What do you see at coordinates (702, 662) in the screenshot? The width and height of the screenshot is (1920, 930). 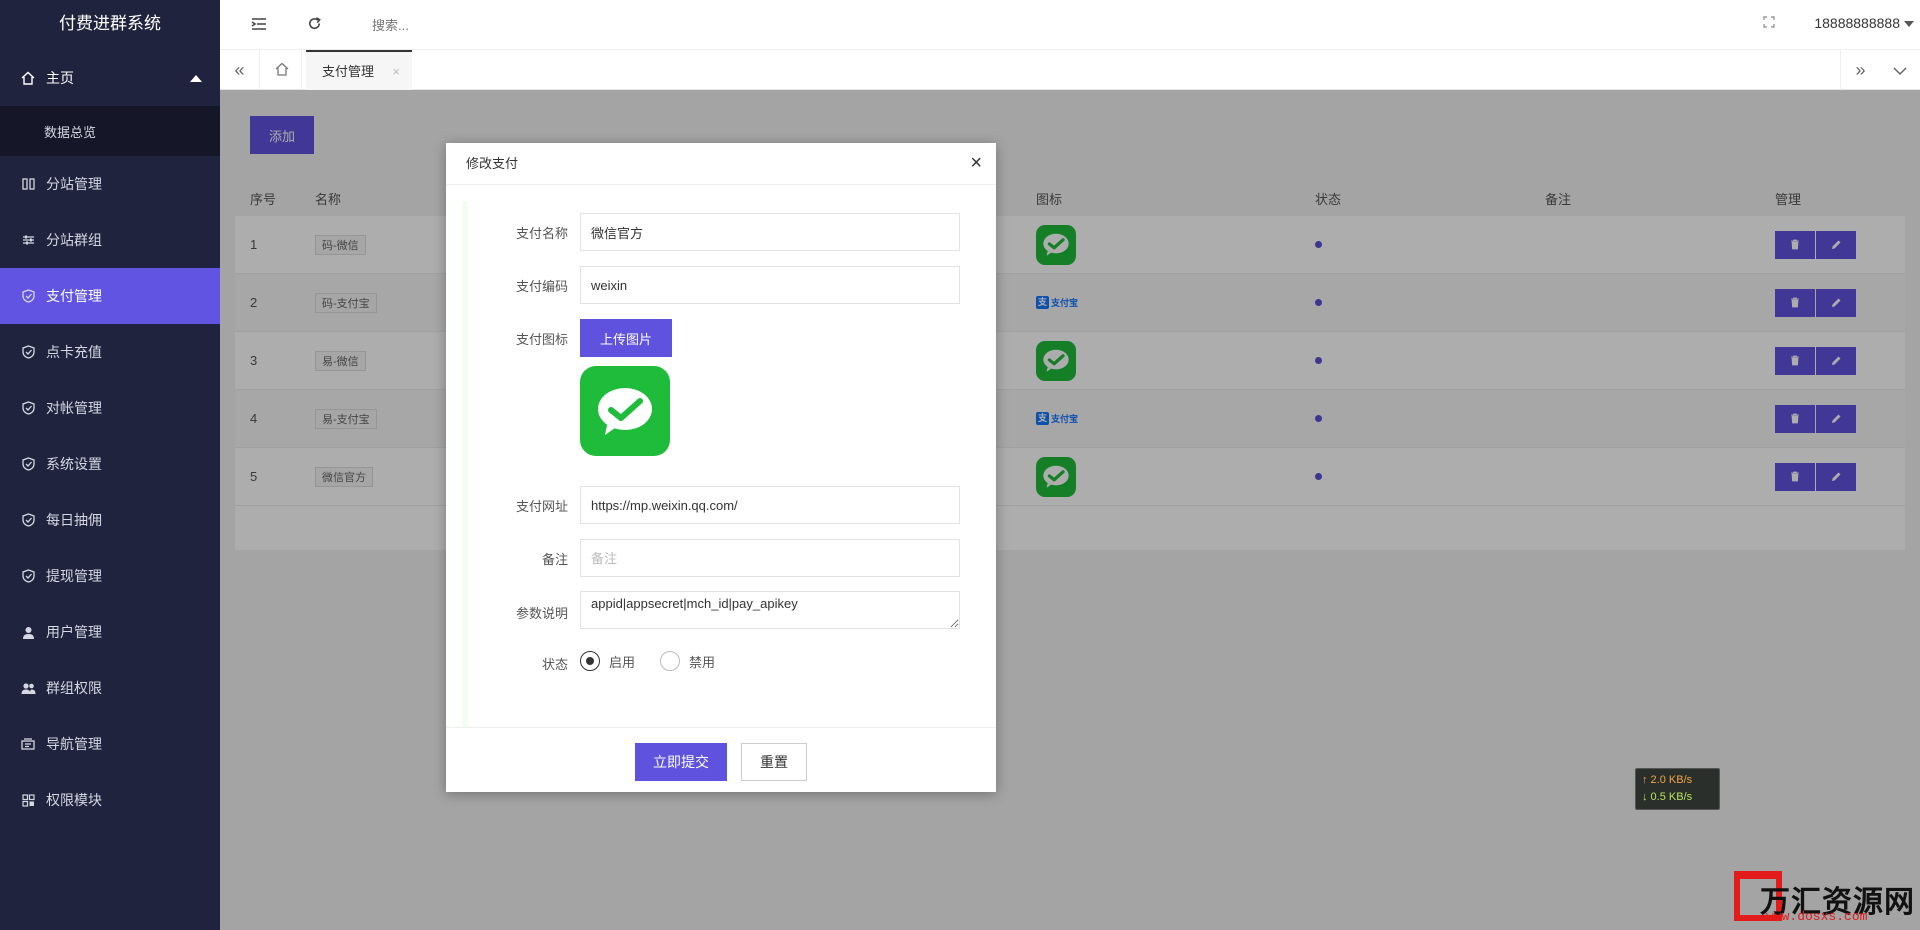 I see `radio-label-disable: 禁用` at bounding box center [702, 662].